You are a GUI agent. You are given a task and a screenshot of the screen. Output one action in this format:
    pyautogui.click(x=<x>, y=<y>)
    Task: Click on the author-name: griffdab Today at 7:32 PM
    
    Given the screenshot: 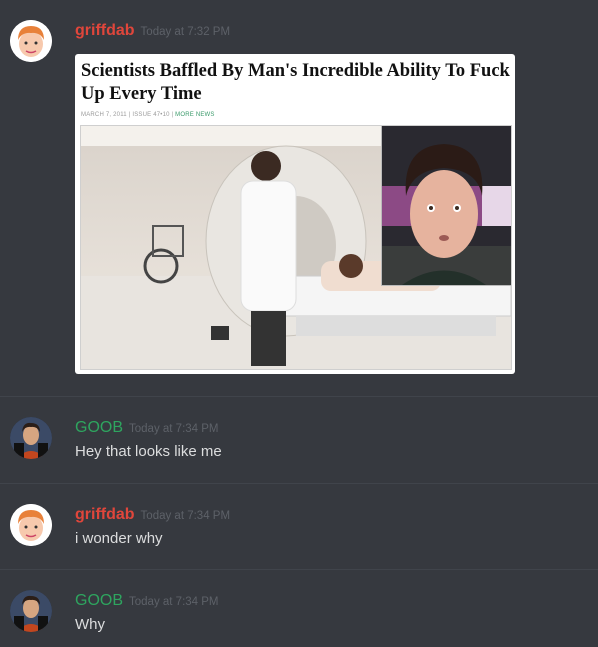 What is the action you would take?
    pyautogui.click(x=152, y=31)
    